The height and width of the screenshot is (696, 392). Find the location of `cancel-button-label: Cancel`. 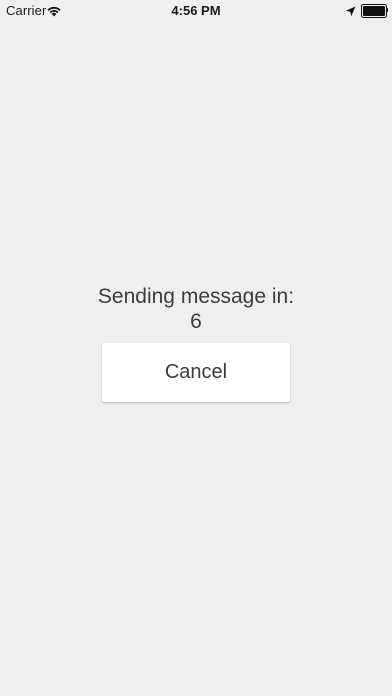

cancel-button-label: Cancel is located at coordinates (196, 372).